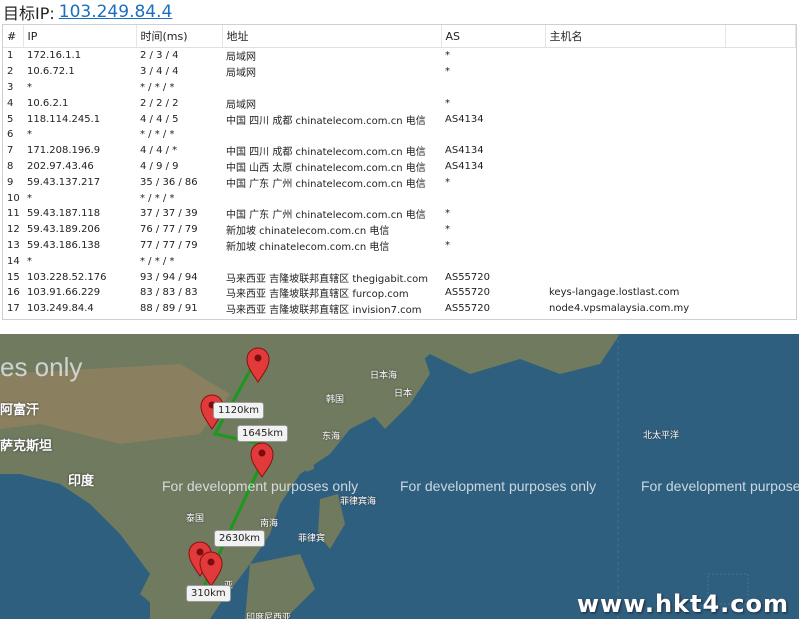  I want to click on map-label-india: 印度, so click(81, 481).